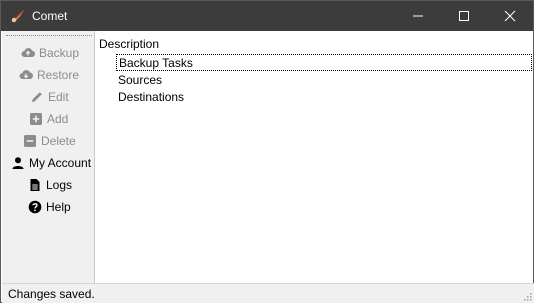  What do you see at coordinates (129, 44) in the screenshot?
I see `column-header-description: Description` at bounding box center [129, 44].